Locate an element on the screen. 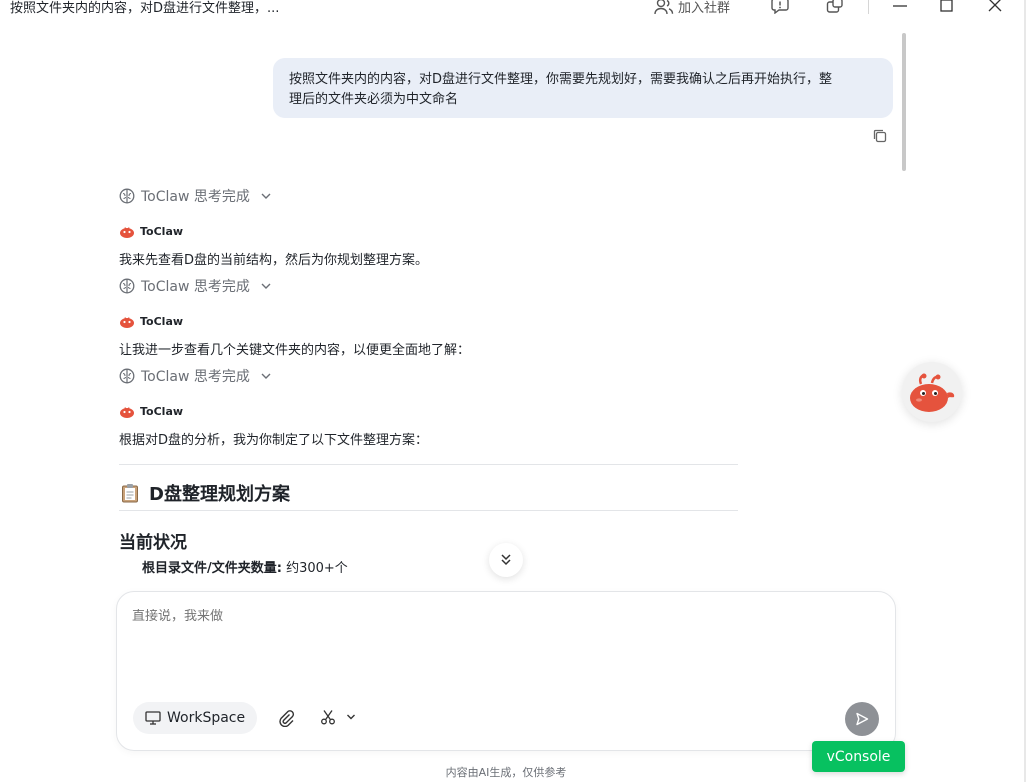  list-item: 根目录文件/文件夹数量: 约300+个 is located at coordinates (245, 566).